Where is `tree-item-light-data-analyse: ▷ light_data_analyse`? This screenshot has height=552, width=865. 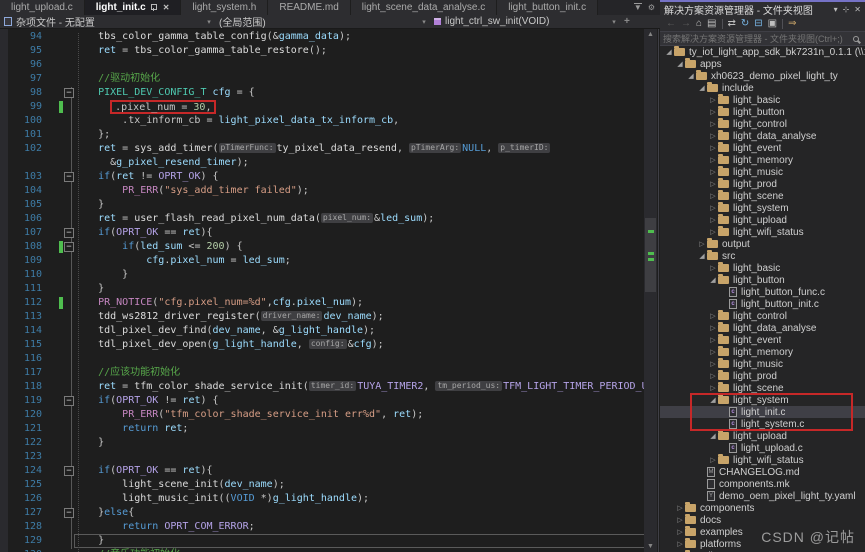
tree-item-light-data-analyse: ▷ light_data_analyse is located at coordinates (762, 328).